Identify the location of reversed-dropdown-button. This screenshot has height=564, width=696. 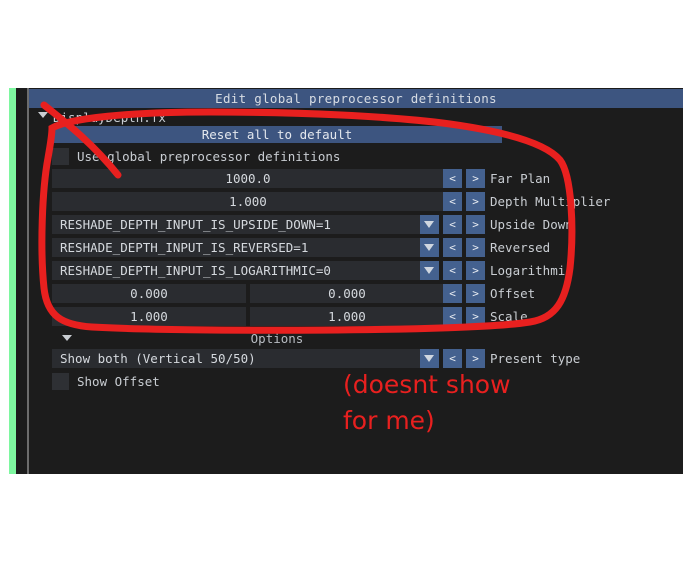
(429, 247).